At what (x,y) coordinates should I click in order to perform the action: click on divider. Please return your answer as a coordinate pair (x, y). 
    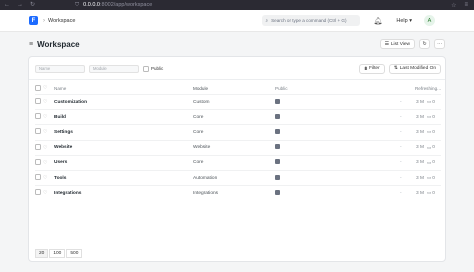
    Looking at the image, I should click on (237, 79).